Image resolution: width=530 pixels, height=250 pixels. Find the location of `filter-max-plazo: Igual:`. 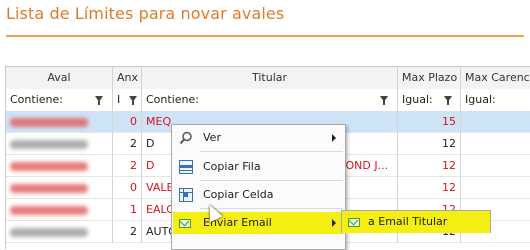

filter-max-plazo: Igual: is located at coordinates (429, 100).